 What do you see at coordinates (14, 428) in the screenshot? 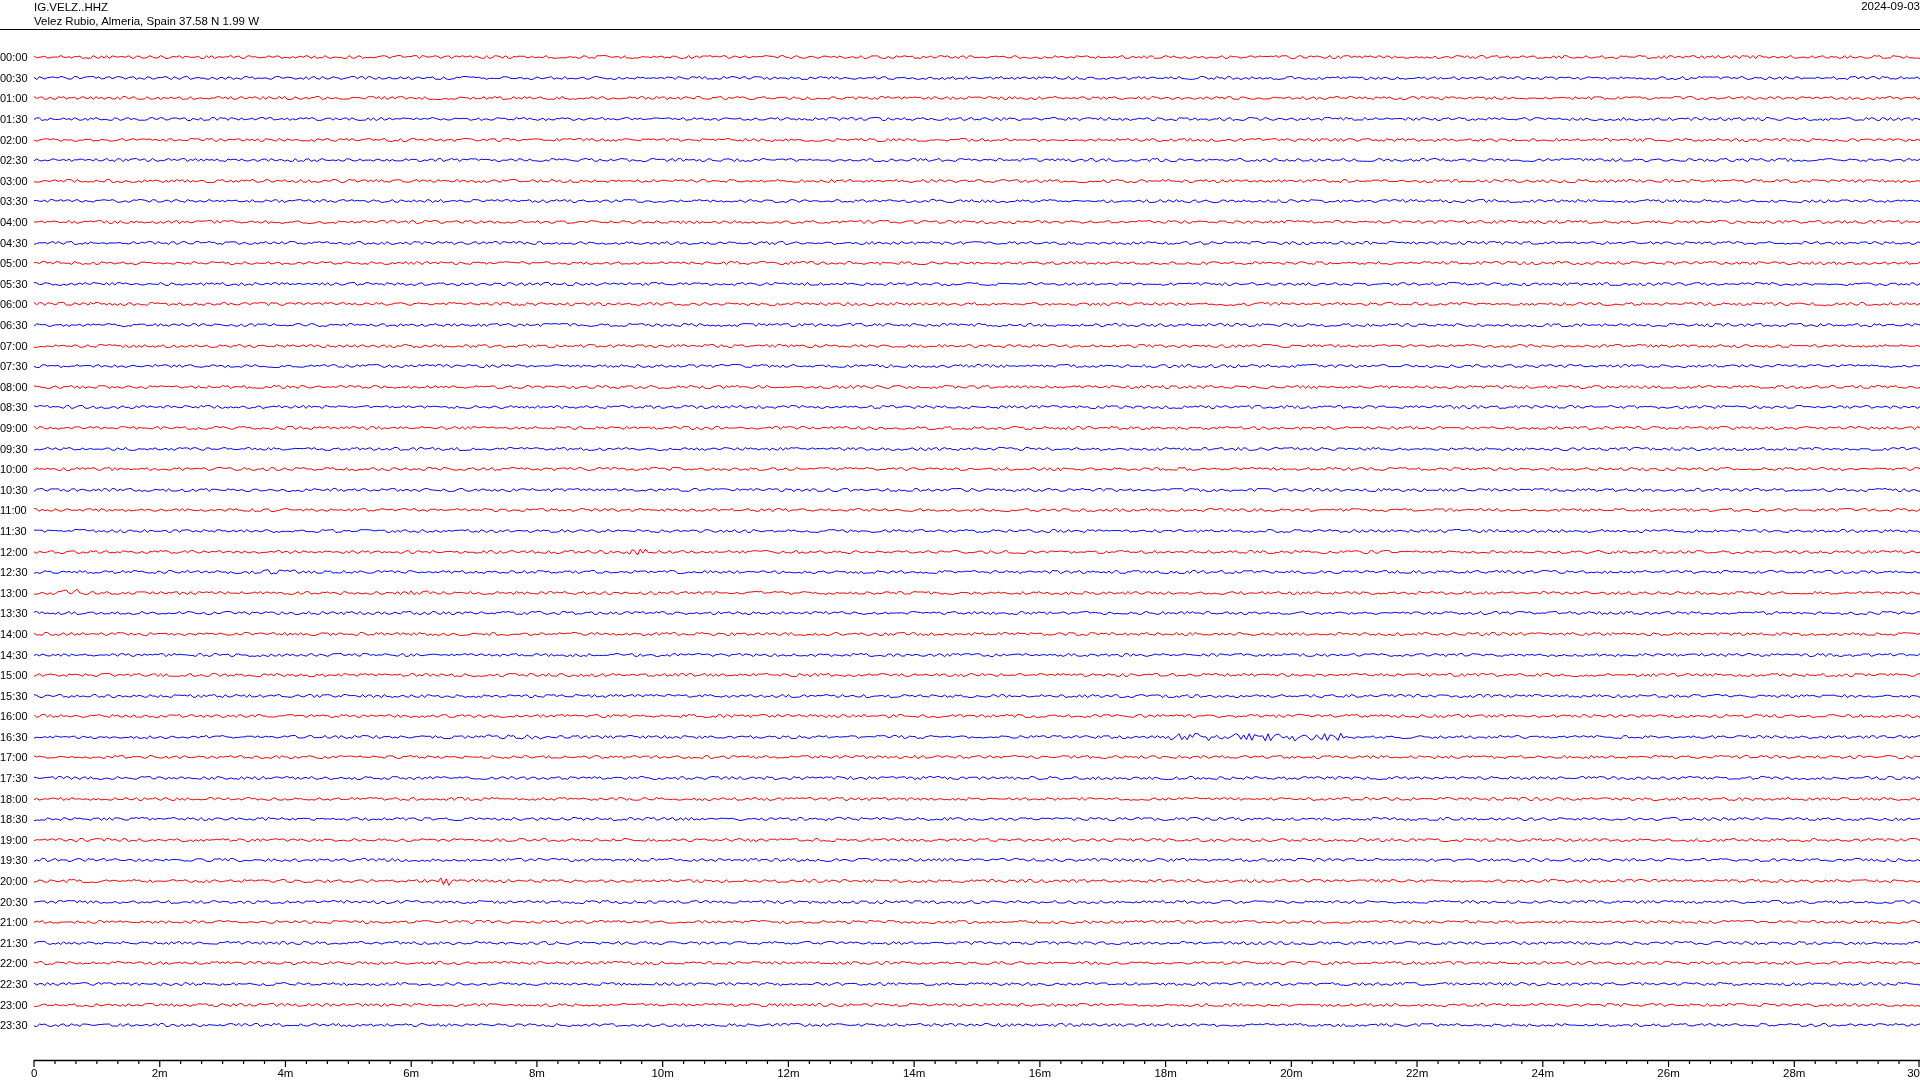
I see `time-label: 09:00` at bounding box center [14, 428].